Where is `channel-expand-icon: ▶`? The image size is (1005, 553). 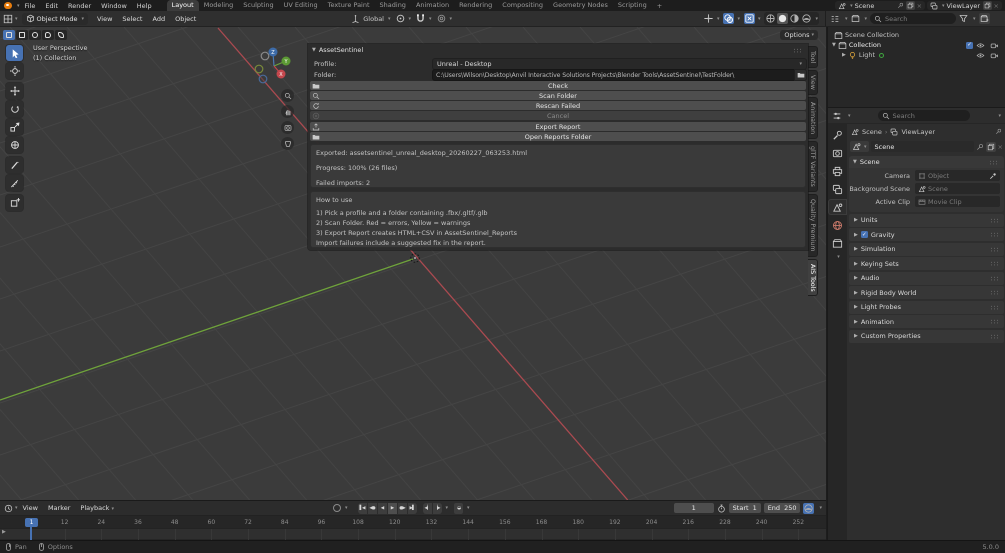
channel-expand-icon: ▶ is located at coordinates (4, 532).